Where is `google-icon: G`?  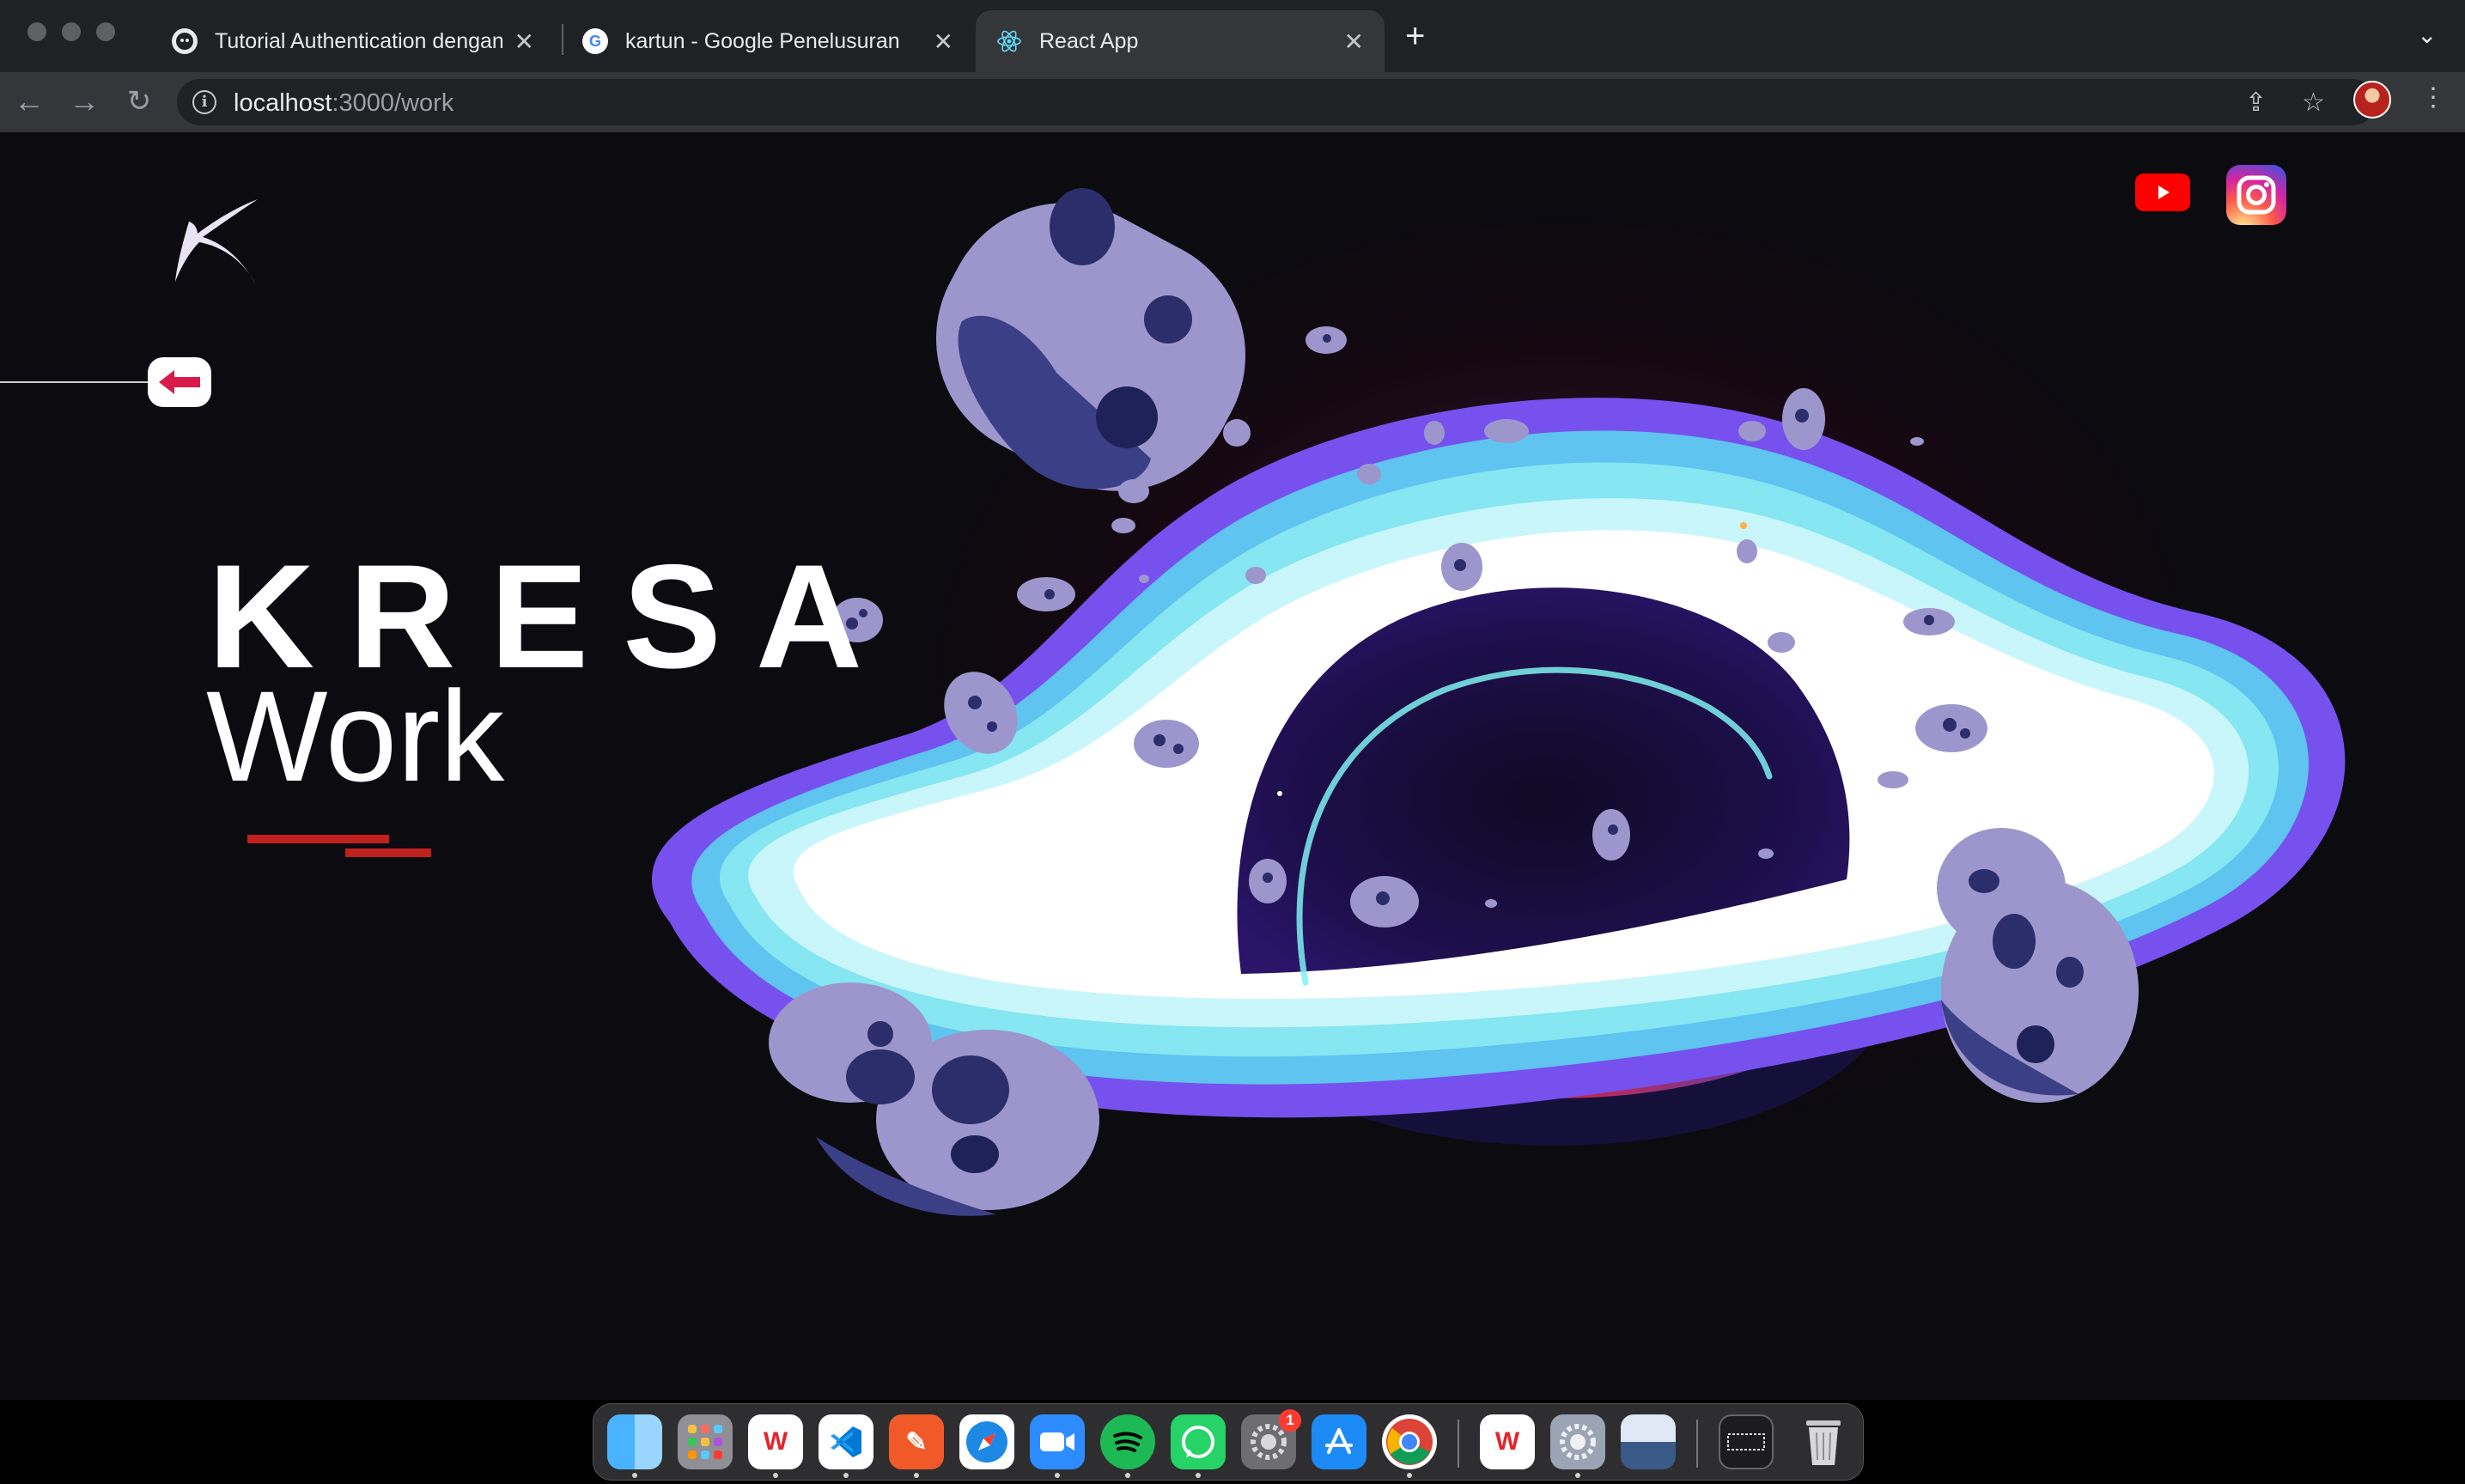 google-icon: G is located at coordinates (595, 41).